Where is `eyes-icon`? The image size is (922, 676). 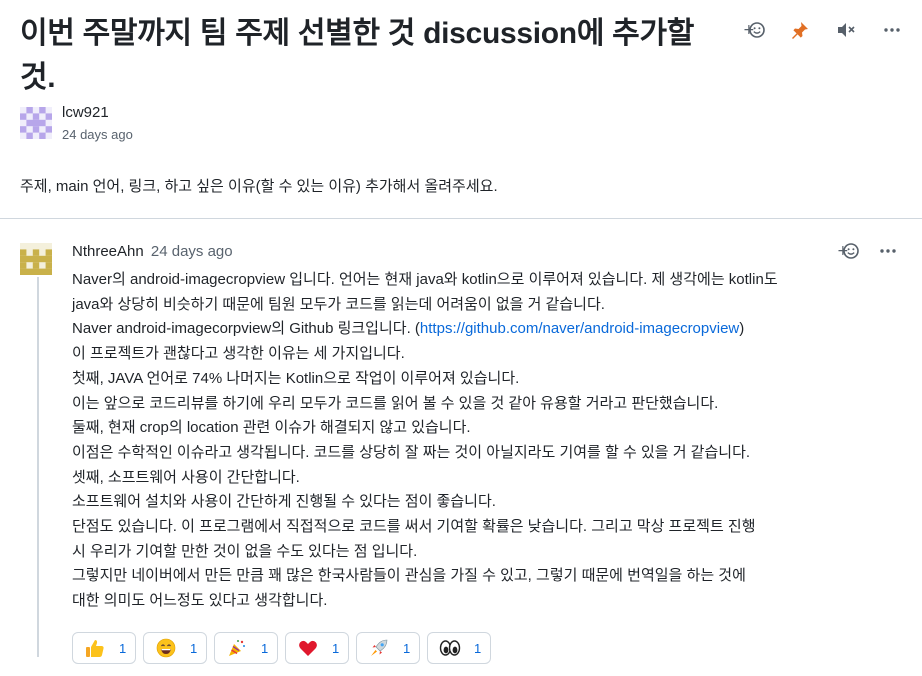 eyes-icon is located at coordinates (450, 648).